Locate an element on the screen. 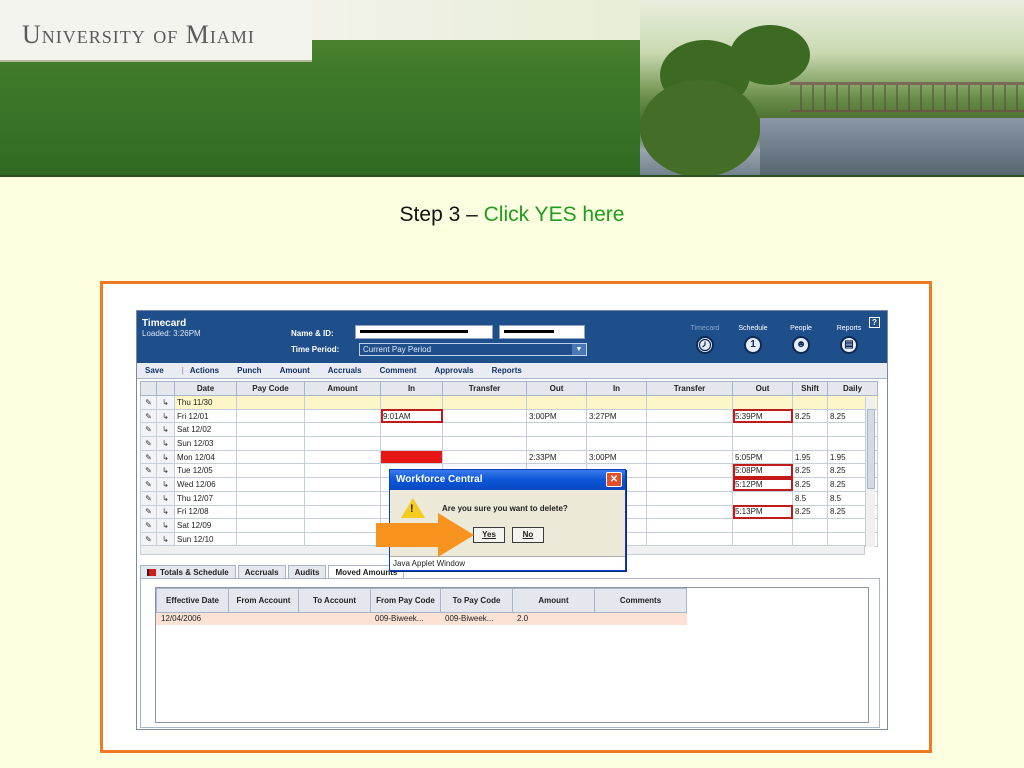  row-in-2: 3:00PM is located at coordinates (616, 457).